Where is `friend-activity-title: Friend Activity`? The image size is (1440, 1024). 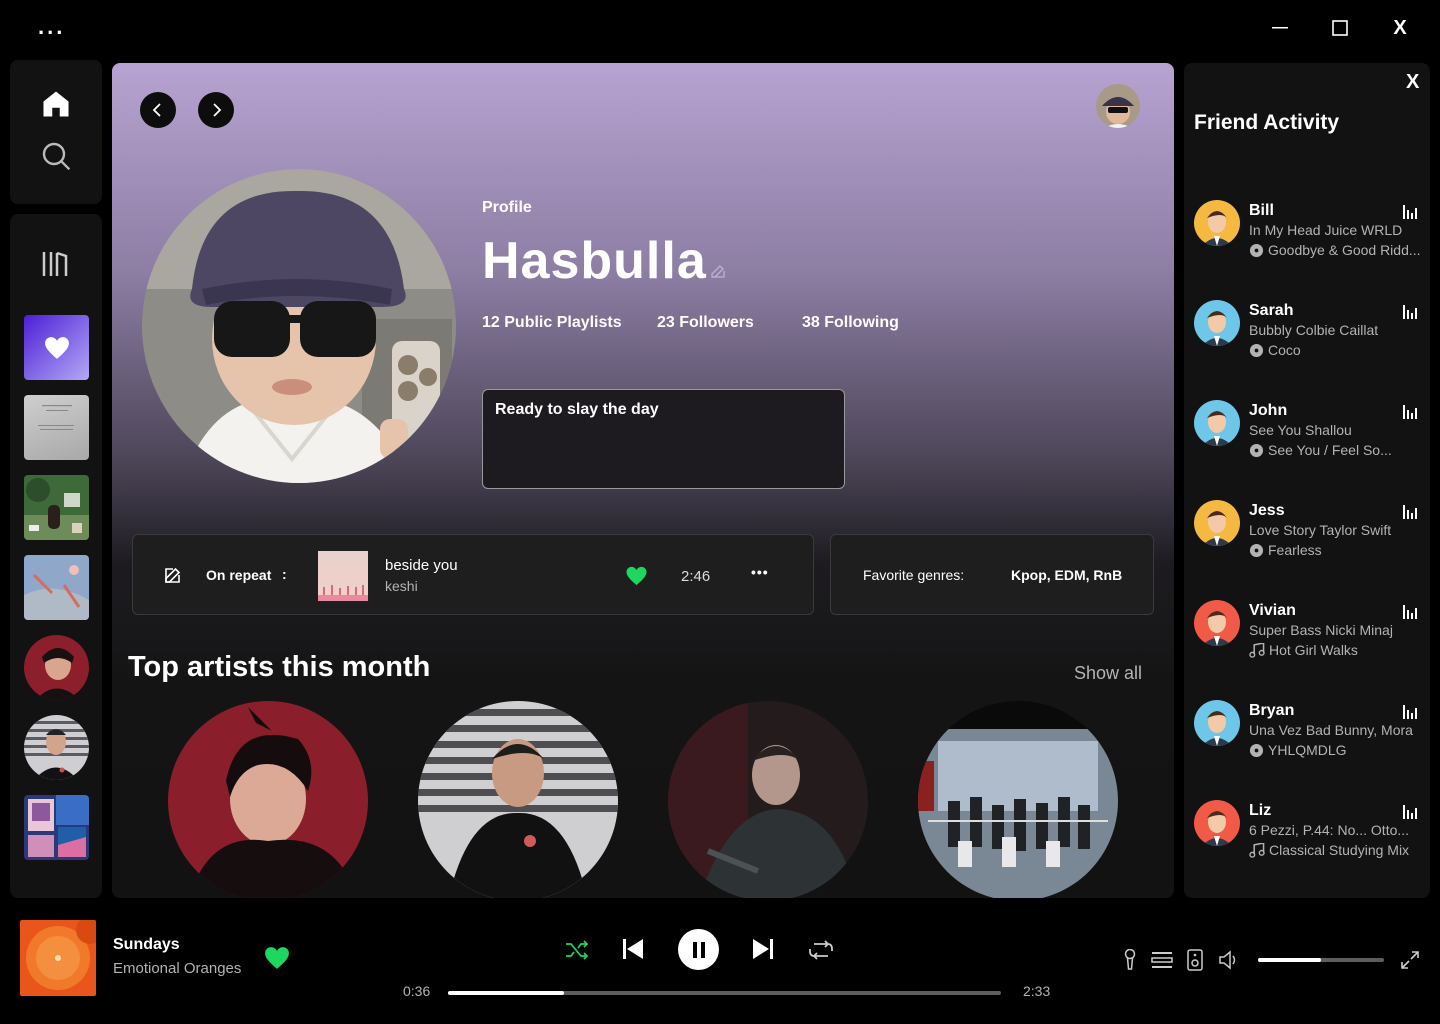
friend-activity-title: Friend Activity is located at coordinates (1267, 122).